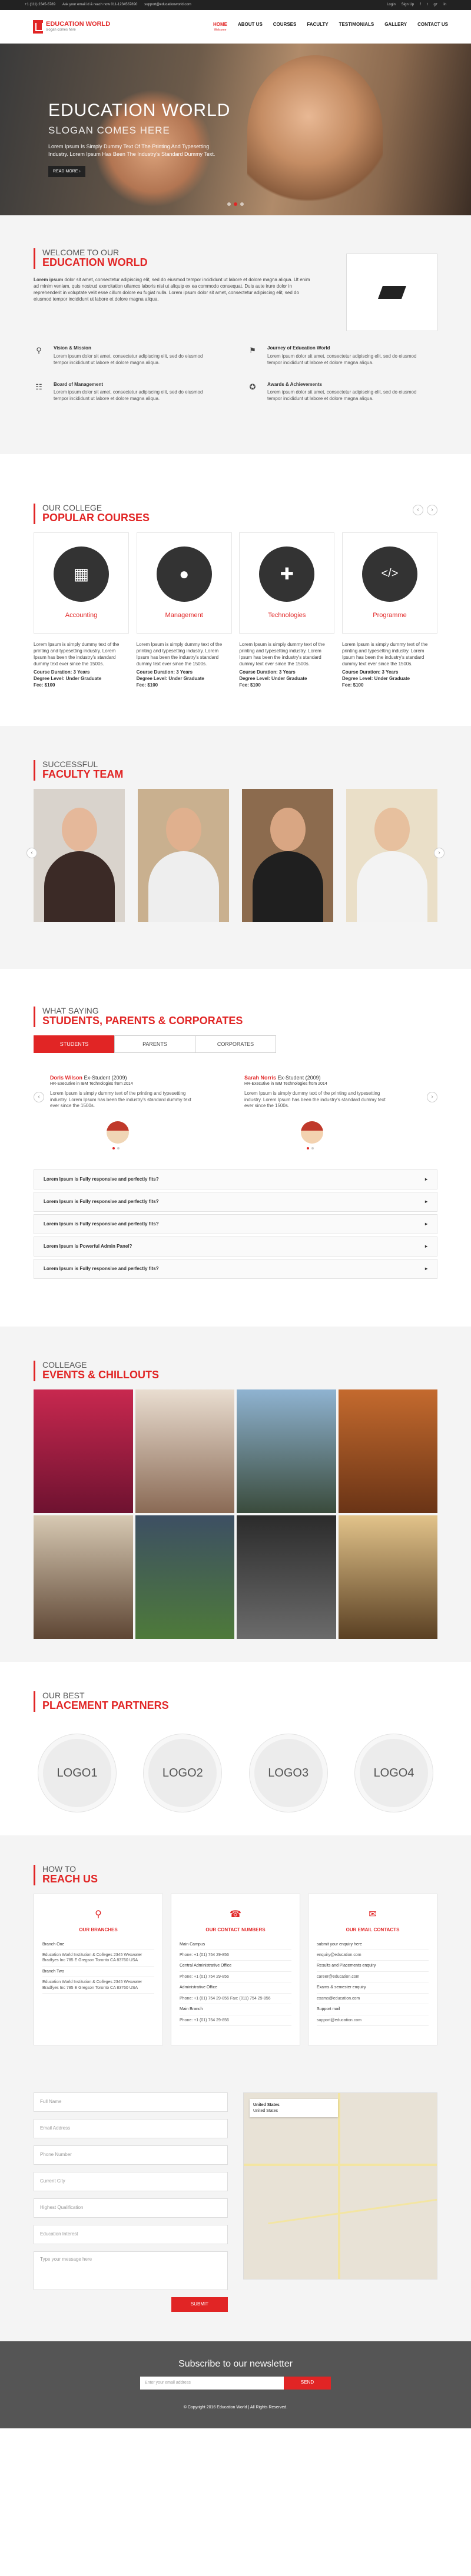 This screenshot has height=2576, width=471. I want to click on newsletter-email-input: Enter your email address, so click(212, 2383).